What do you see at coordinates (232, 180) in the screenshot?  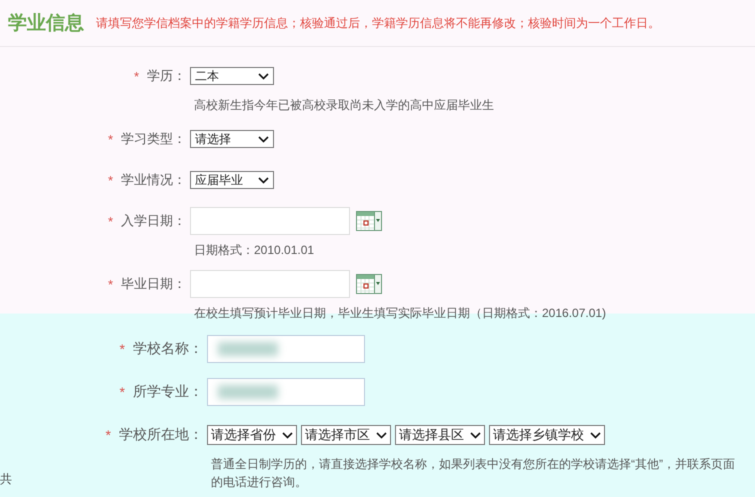 I see `select-dropdown: 应届毕业` at bounding box center [232, 180].